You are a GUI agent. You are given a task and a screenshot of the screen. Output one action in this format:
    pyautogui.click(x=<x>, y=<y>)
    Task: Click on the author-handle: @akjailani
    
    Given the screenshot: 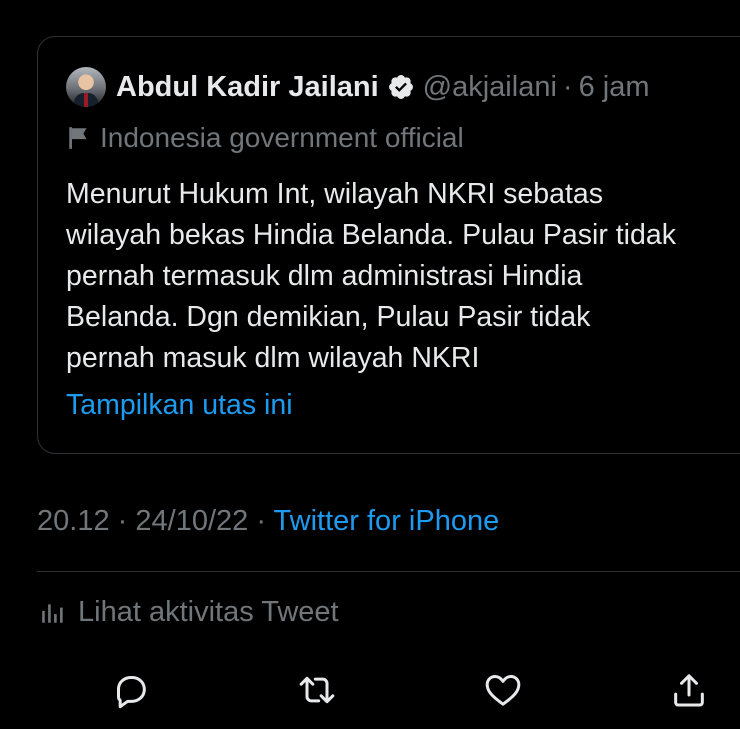 What is the action you would take?
    pyautogui.click(x=490, y=87)
    